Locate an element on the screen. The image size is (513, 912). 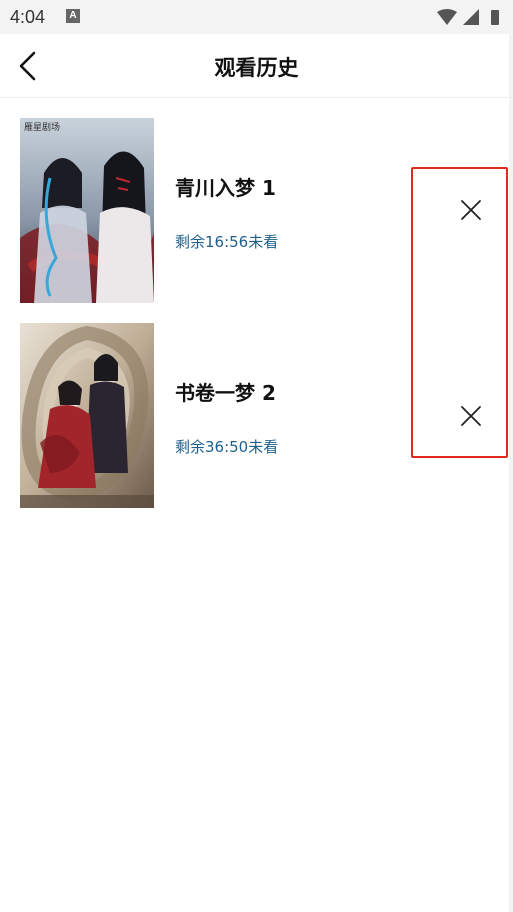
header: 观看历史 is located at coordinates (256, 66).